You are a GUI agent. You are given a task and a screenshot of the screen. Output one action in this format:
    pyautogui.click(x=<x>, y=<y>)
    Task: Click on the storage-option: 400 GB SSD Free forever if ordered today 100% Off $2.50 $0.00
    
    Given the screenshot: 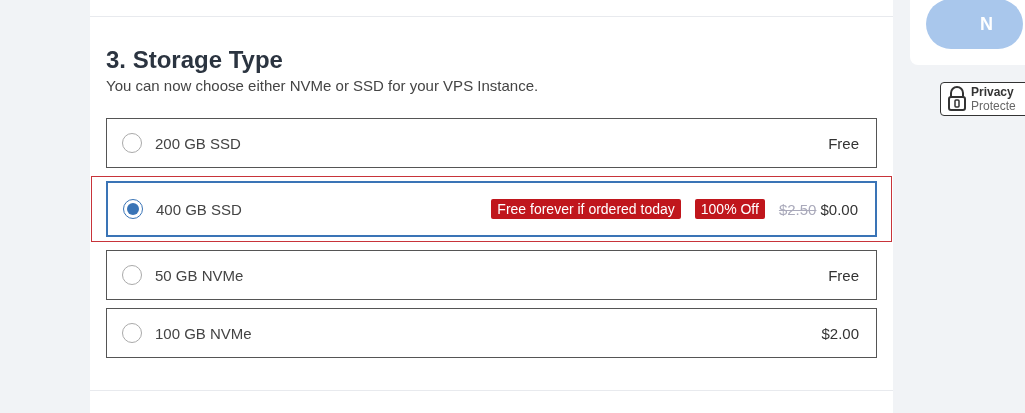 What is the action you would take?
    pyautogui.click(x=491, y=209)
    